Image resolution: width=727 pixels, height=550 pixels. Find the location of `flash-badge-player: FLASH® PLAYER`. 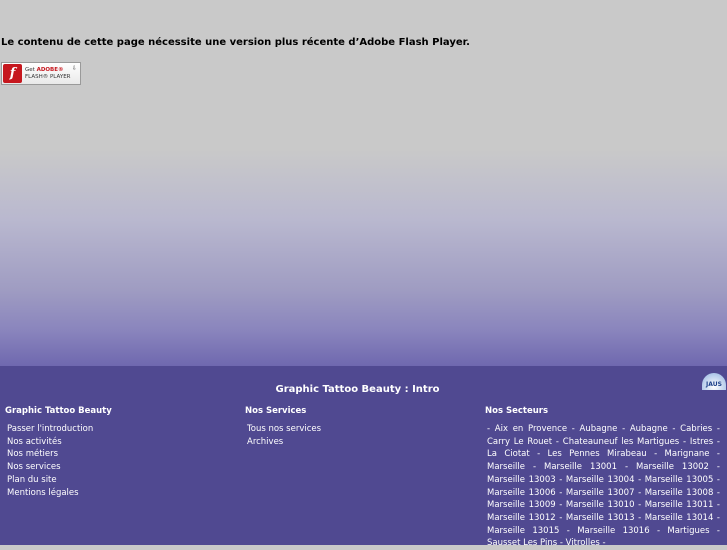

flash-badge-player: FLASH® PLAYER is located at coordinates (48, 76).